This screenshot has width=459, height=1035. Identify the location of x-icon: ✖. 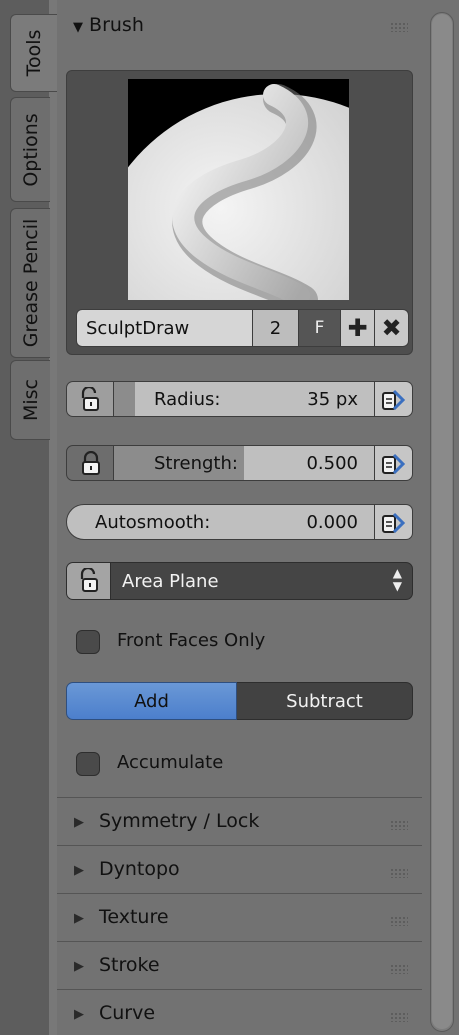
(391, 328).